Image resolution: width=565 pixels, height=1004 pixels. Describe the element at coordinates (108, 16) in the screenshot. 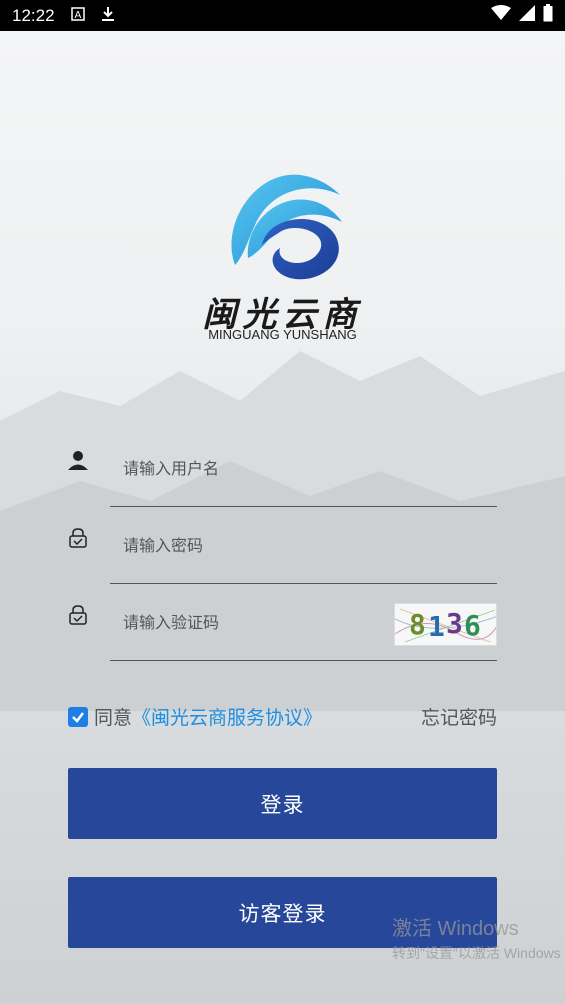

I see `download-icon` at that location.